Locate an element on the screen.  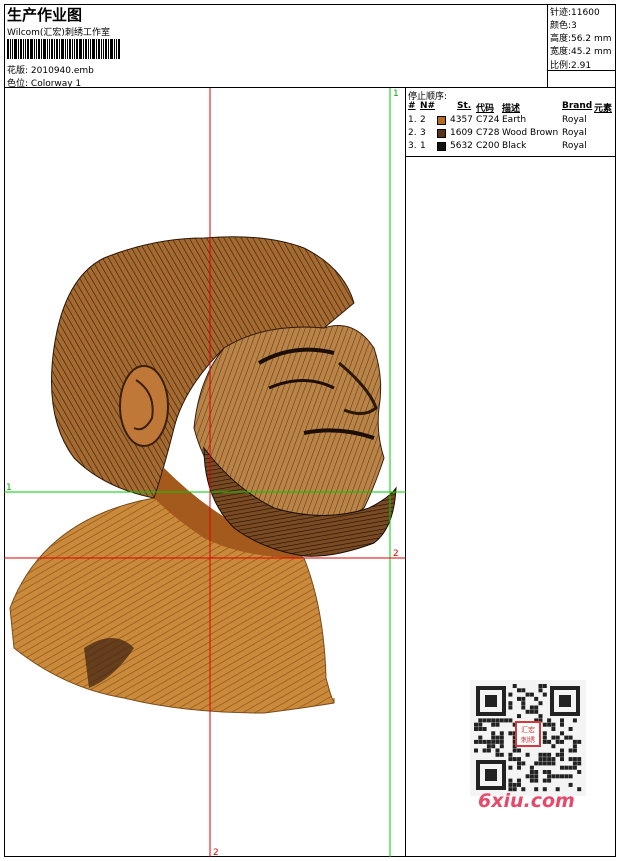
col-header-code: 代码 is located at coordinates (485, 109).